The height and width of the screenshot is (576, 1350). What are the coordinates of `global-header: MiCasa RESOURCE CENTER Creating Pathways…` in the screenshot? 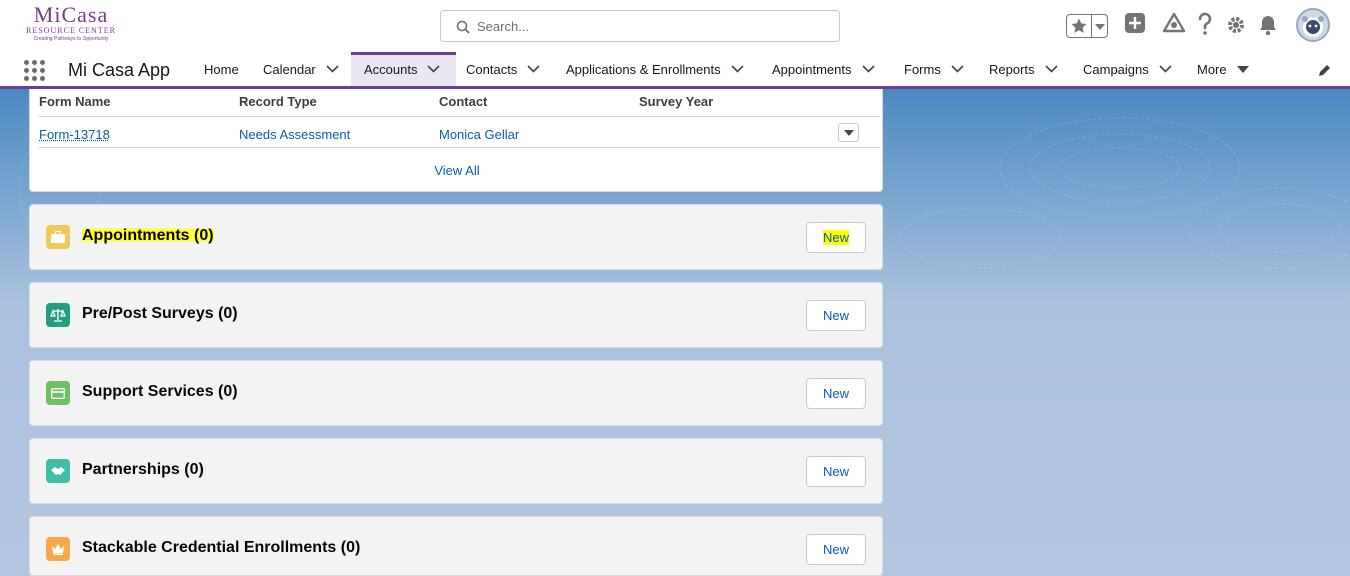 It's located at (675, 26).